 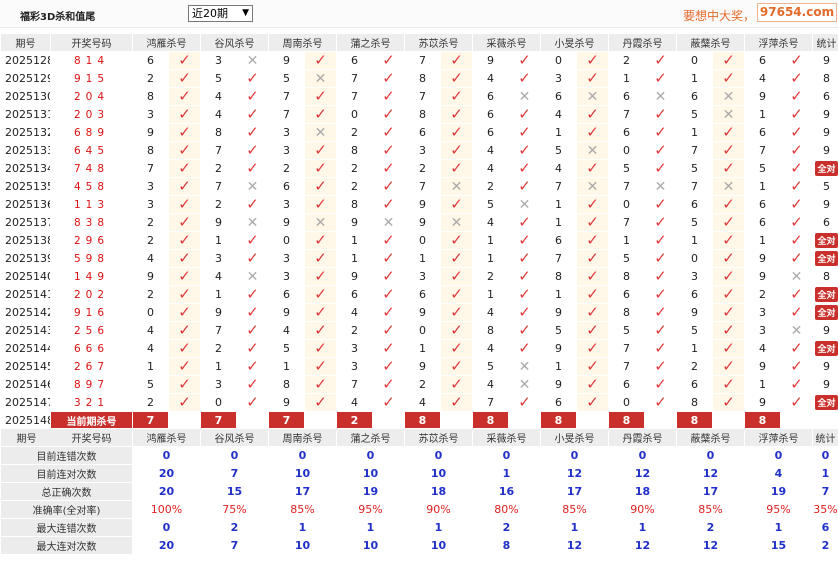 What do you see at coordinates (419, 14) in the screenshot?
I see `top-bar: 福彩3D杀和值尾 近20期 ▼ 要想中大奖， 97654.com` at bounding box center [419, 14].